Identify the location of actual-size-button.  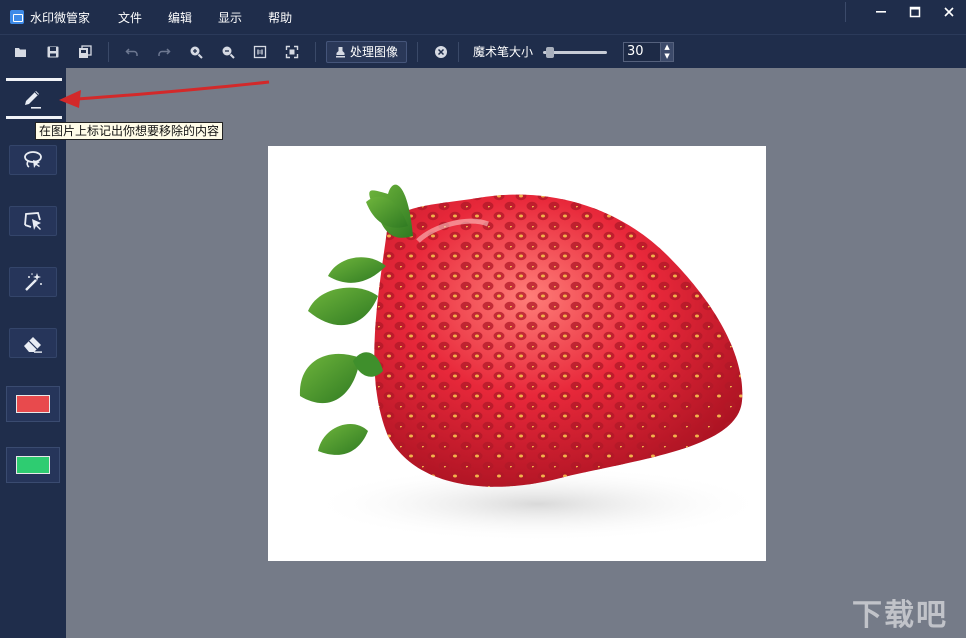
(260, 52).